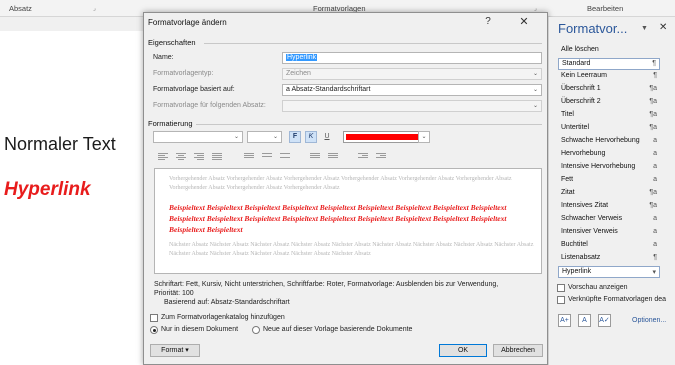 This screenshot has width=675, height=365. What do you see at coordinates (285, 157) in the screenshot?
I see `line-spacing-double-icon` at bounding box center [285, 157].